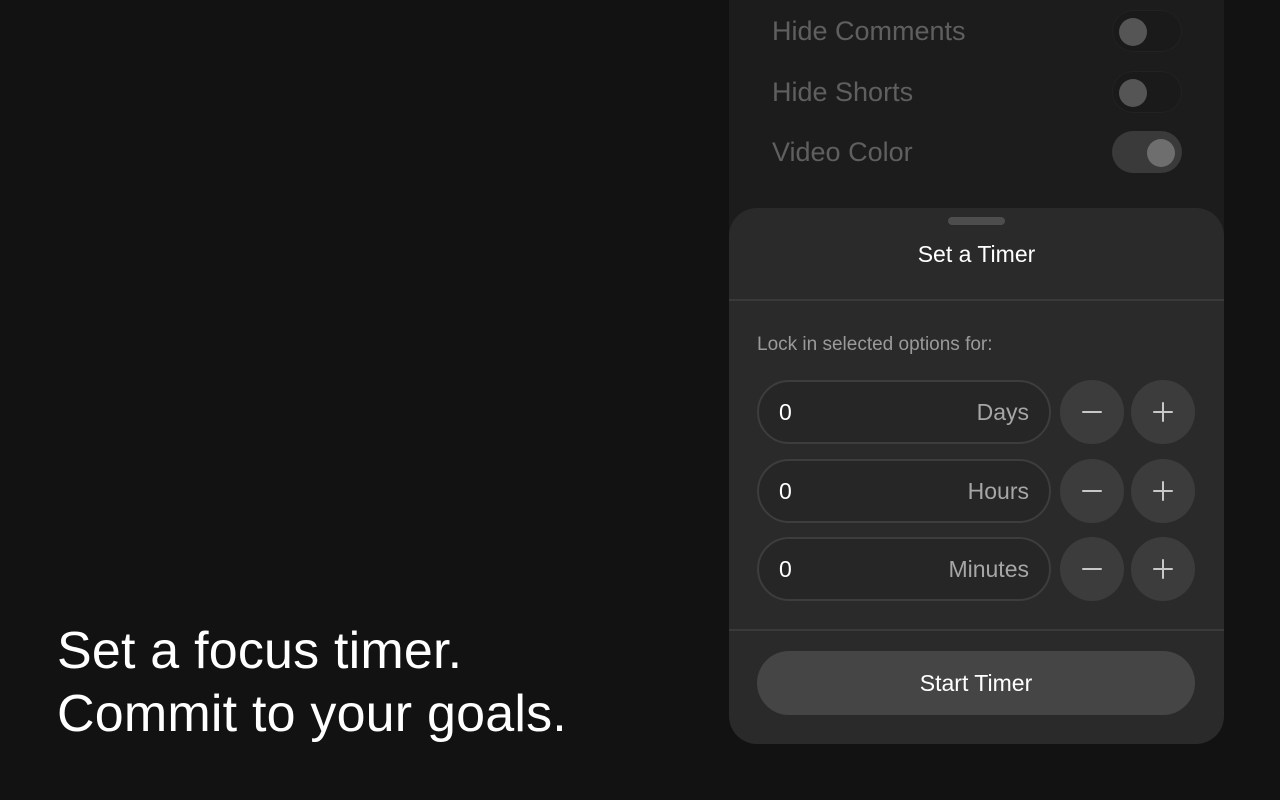 The width and height of the screenshot is (1280, 800). I want to click on days-row: 0 Days, so click(976, 412).